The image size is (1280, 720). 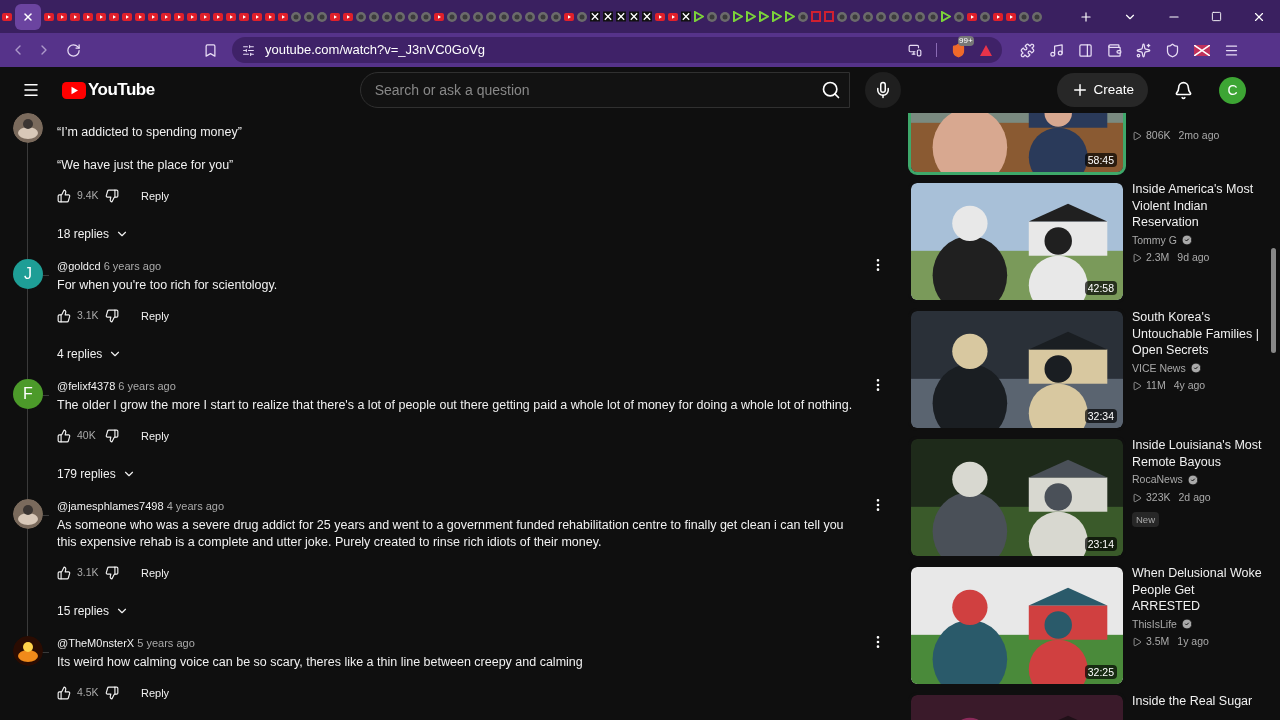 What do you see at coordinates (1183, 90) in the screenshot?
I see `notifications-icon` at bounding box center [1183, 90].